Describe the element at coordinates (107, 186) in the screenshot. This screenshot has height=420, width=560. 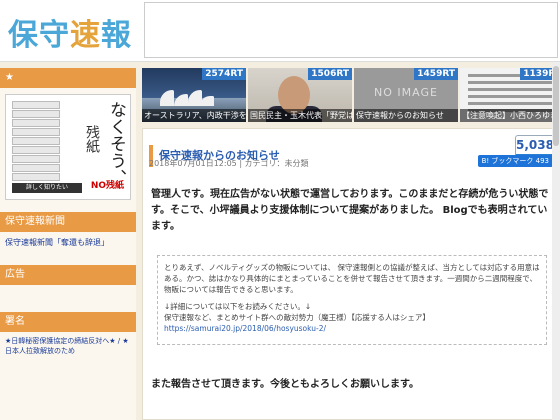
I see `ad-brand-logo: NO残紙` at that location.